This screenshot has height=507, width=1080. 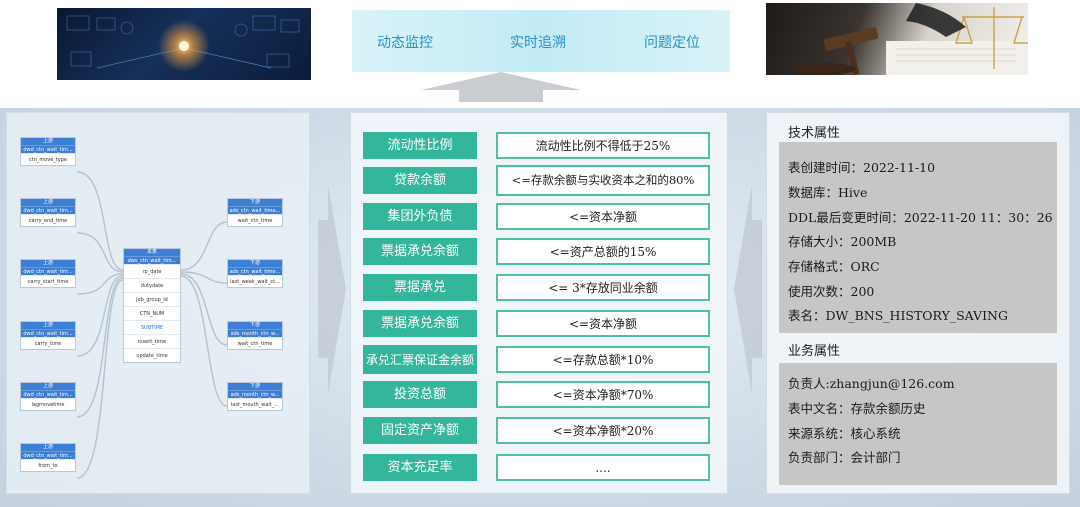 I want to click on rule-name: 固定资产净额, so click(x=420, y=430).